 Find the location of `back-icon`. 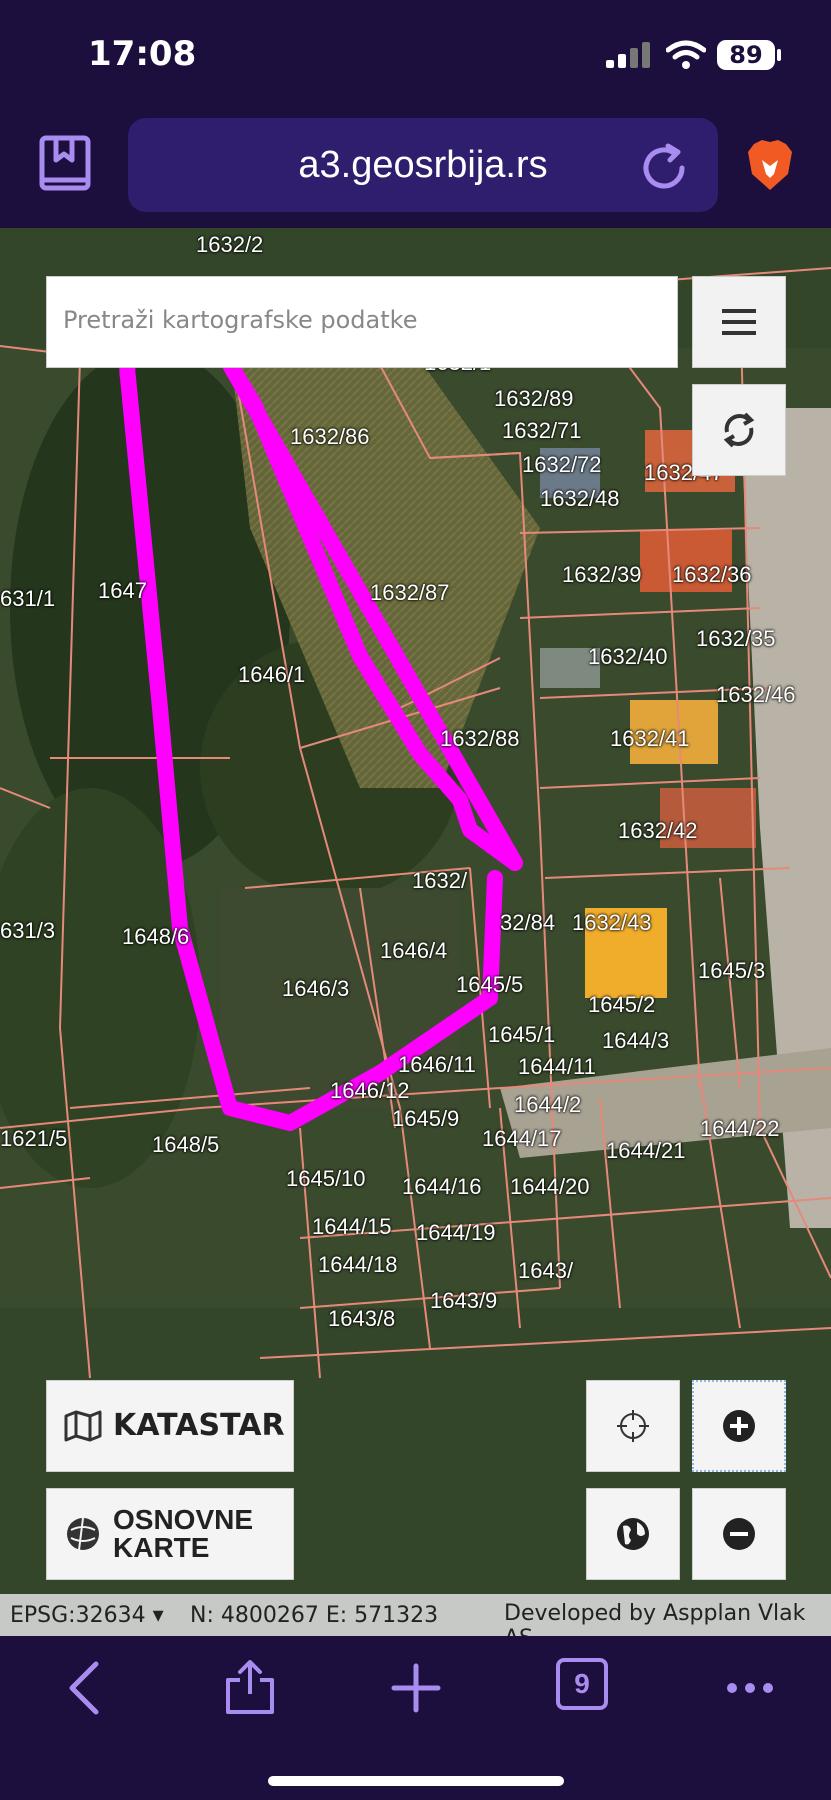

back-icon is located at coordinates (84, 1688).